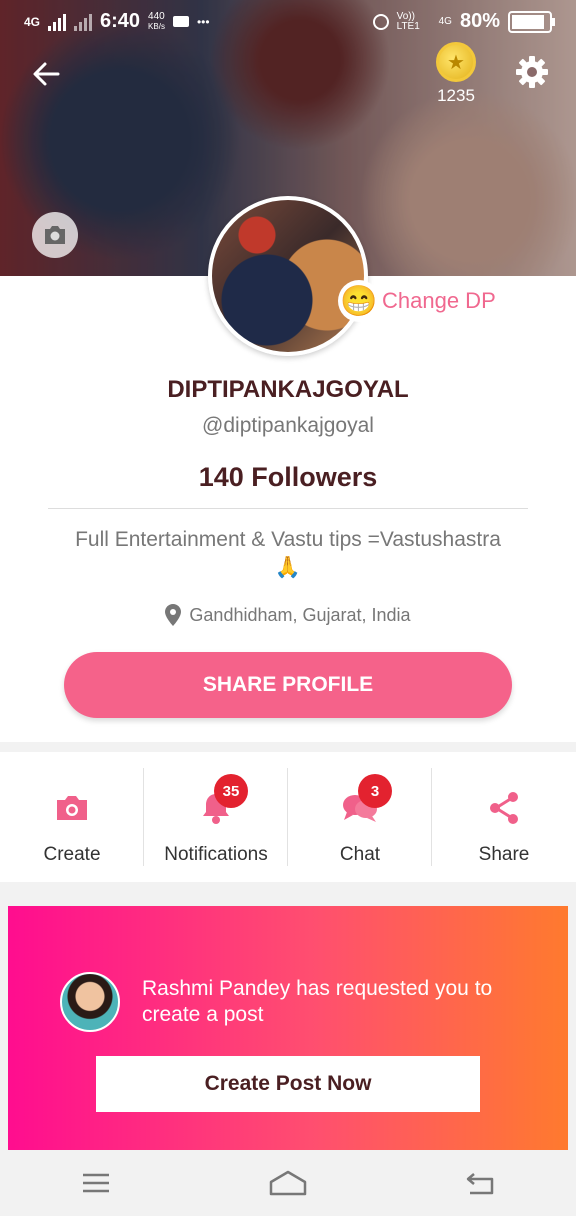 The height and width of the screenshot is (1216, 576). Describe the element at coordinates (456, 62) in the screenshot. I see `coin-icon: ★` at that location.